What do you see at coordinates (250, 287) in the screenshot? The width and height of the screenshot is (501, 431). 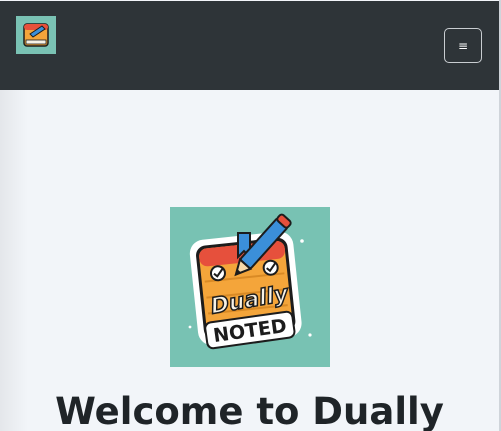 I see `dually-noted-hero-logo: Dually NOTED` at bounding box center [250, 287].